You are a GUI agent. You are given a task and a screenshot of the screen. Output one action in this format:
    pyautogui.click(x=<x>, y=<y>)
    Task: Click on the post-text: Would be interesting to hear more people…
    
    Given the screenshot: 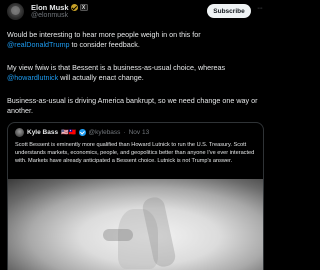 What is the action you would take?
    pyautogui.click(x=104, y=34)
    